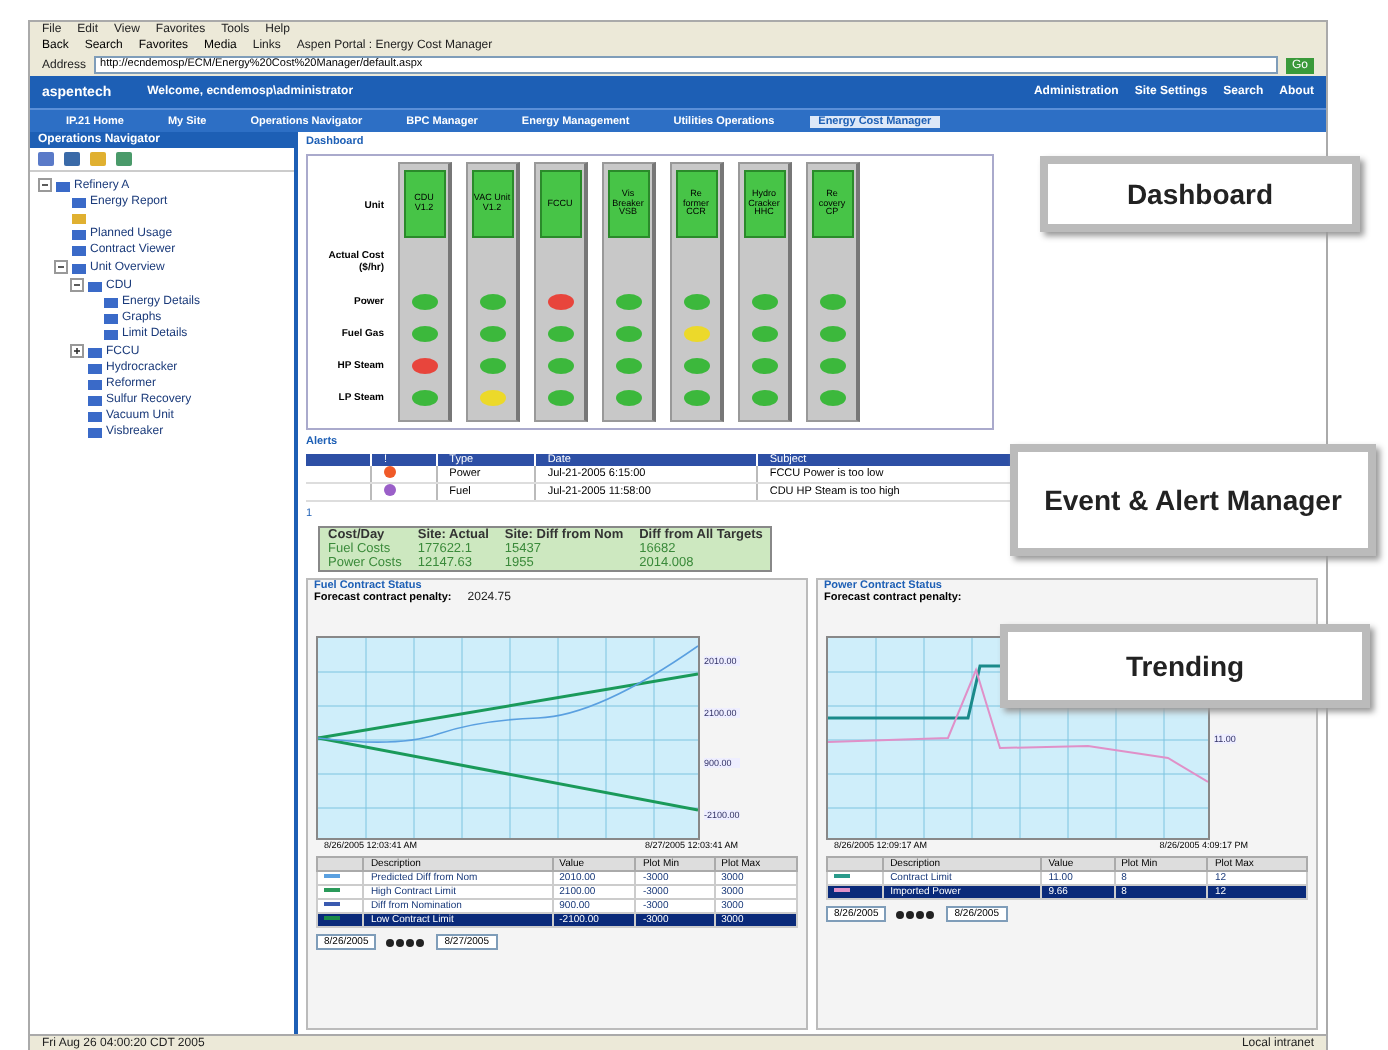  Describe the element at coordinates (77, 351) in the screenshot. I see `expand-icon` at that location.